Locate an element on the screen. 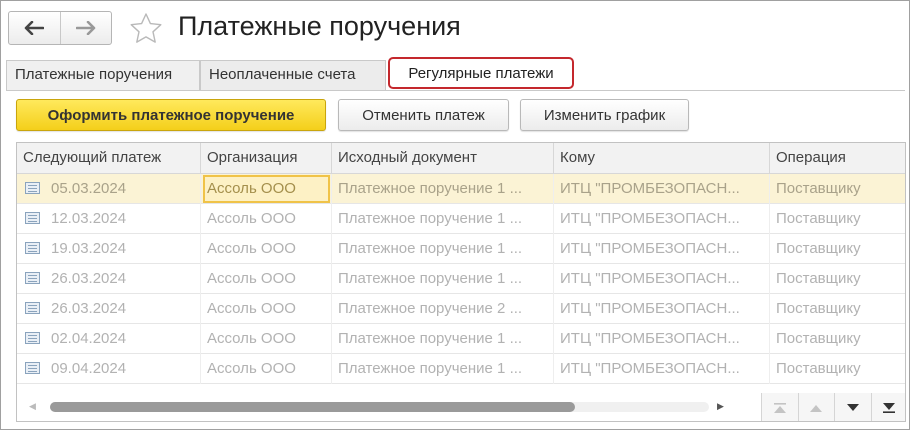  table-navigation is located at coordinates (833, 407).